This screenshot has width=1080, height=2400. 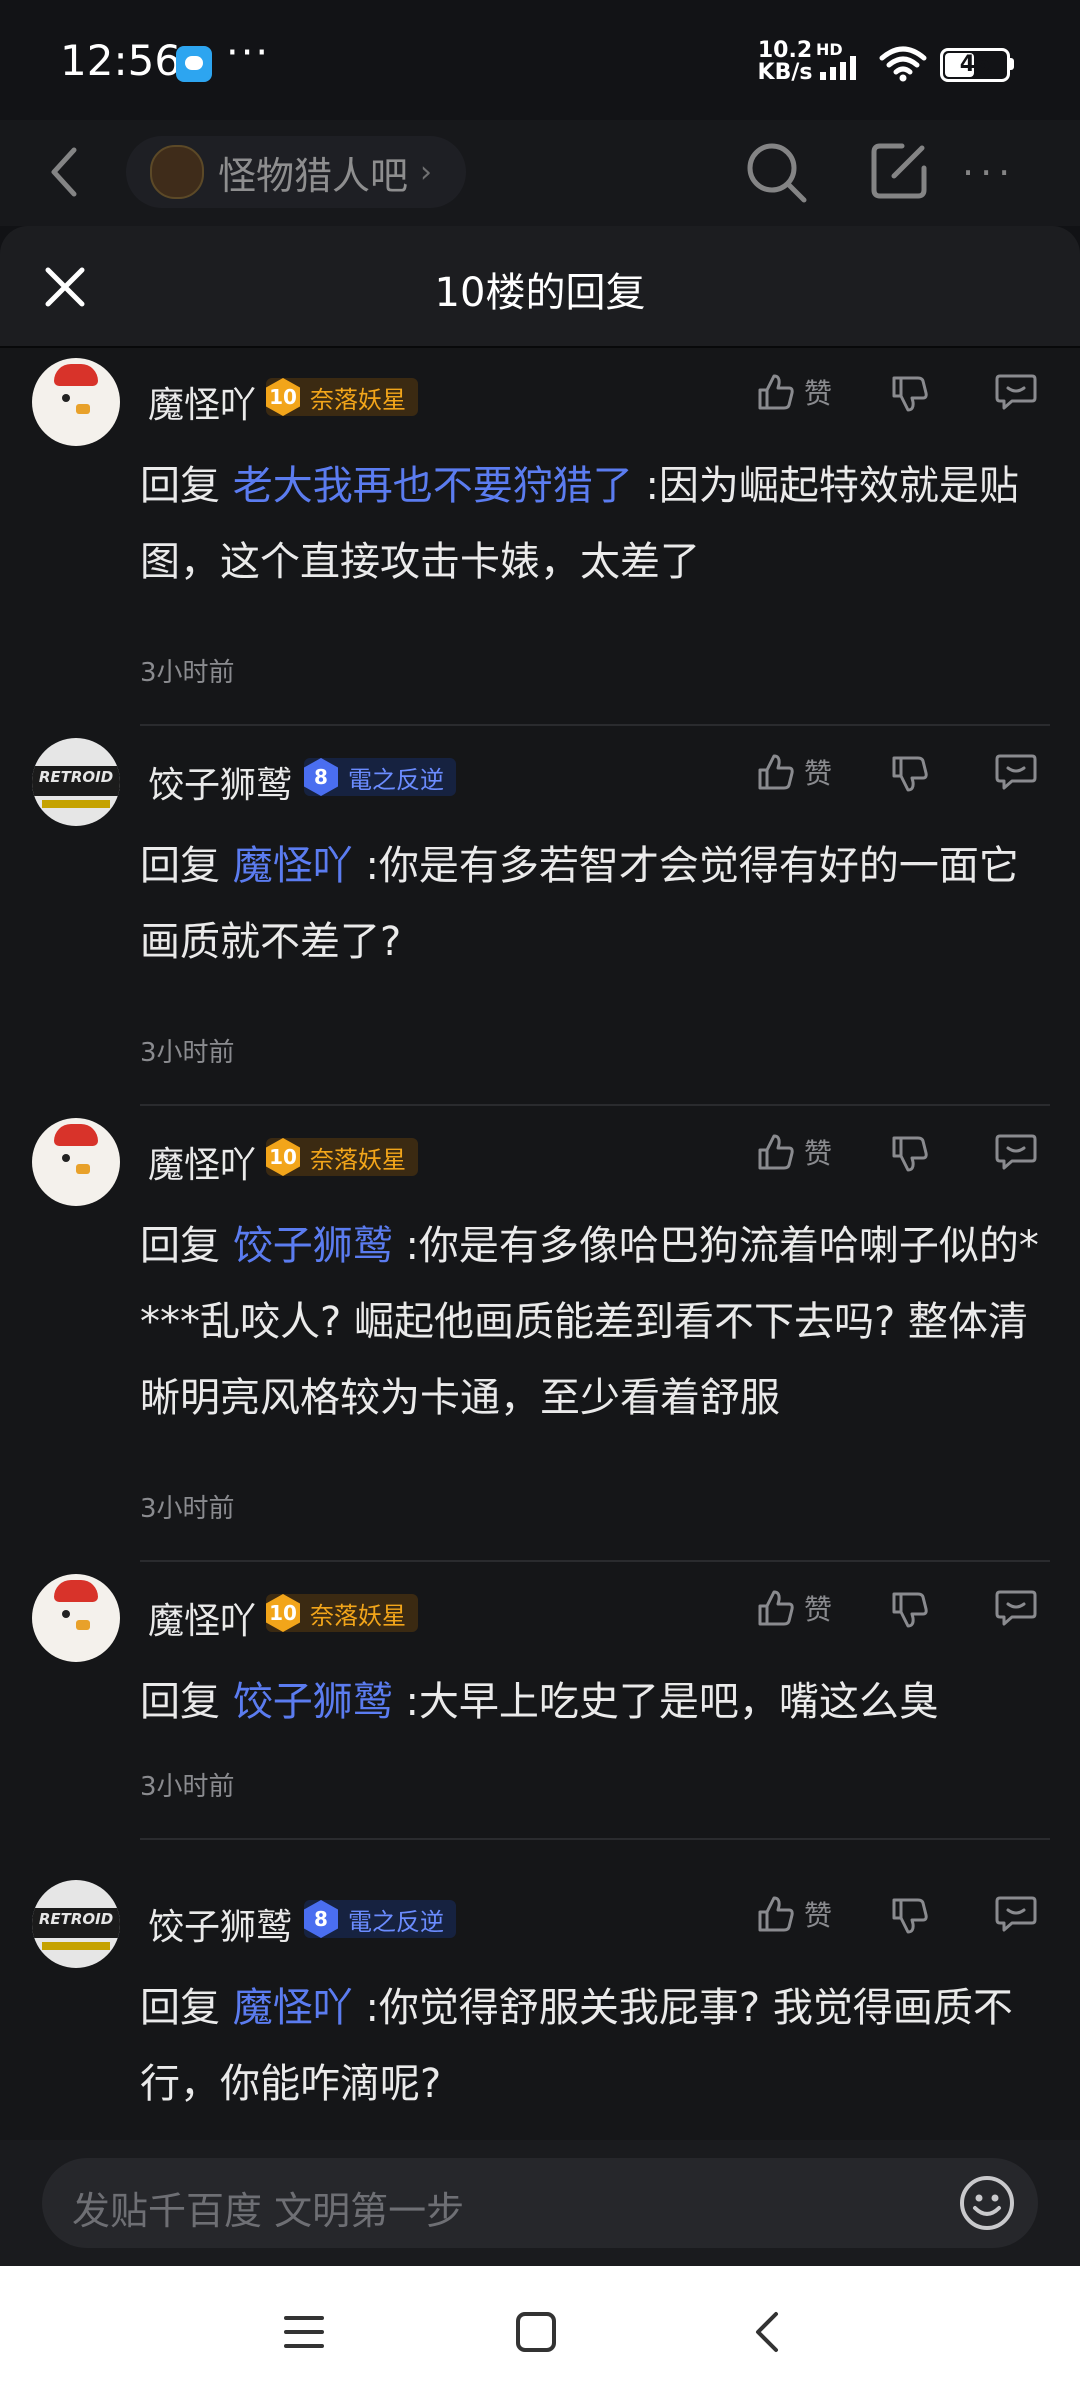 I want to click on network-speed: 10.2 KB/s, so click(x=785, y=61).